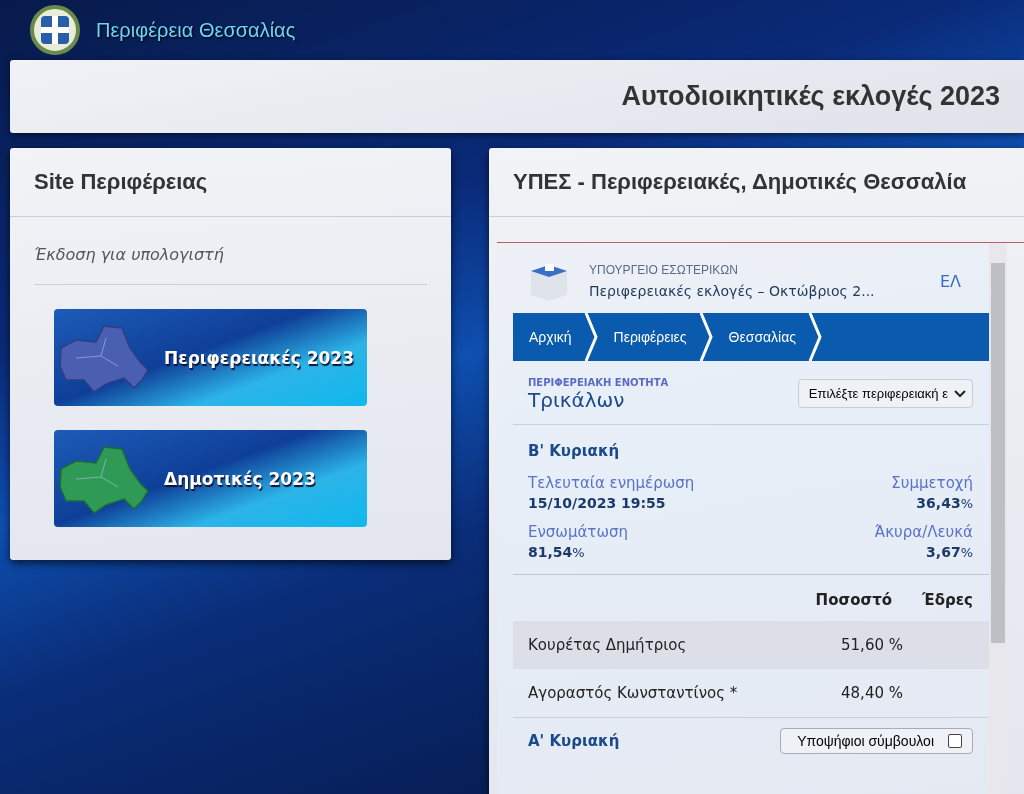 The image size is (1024, 794). What do you see at coordinates (196, 30) in the screenshot?
I see `site-title: Περιφέρεια Θεσσαλίας` at bounding box center [196, 30].